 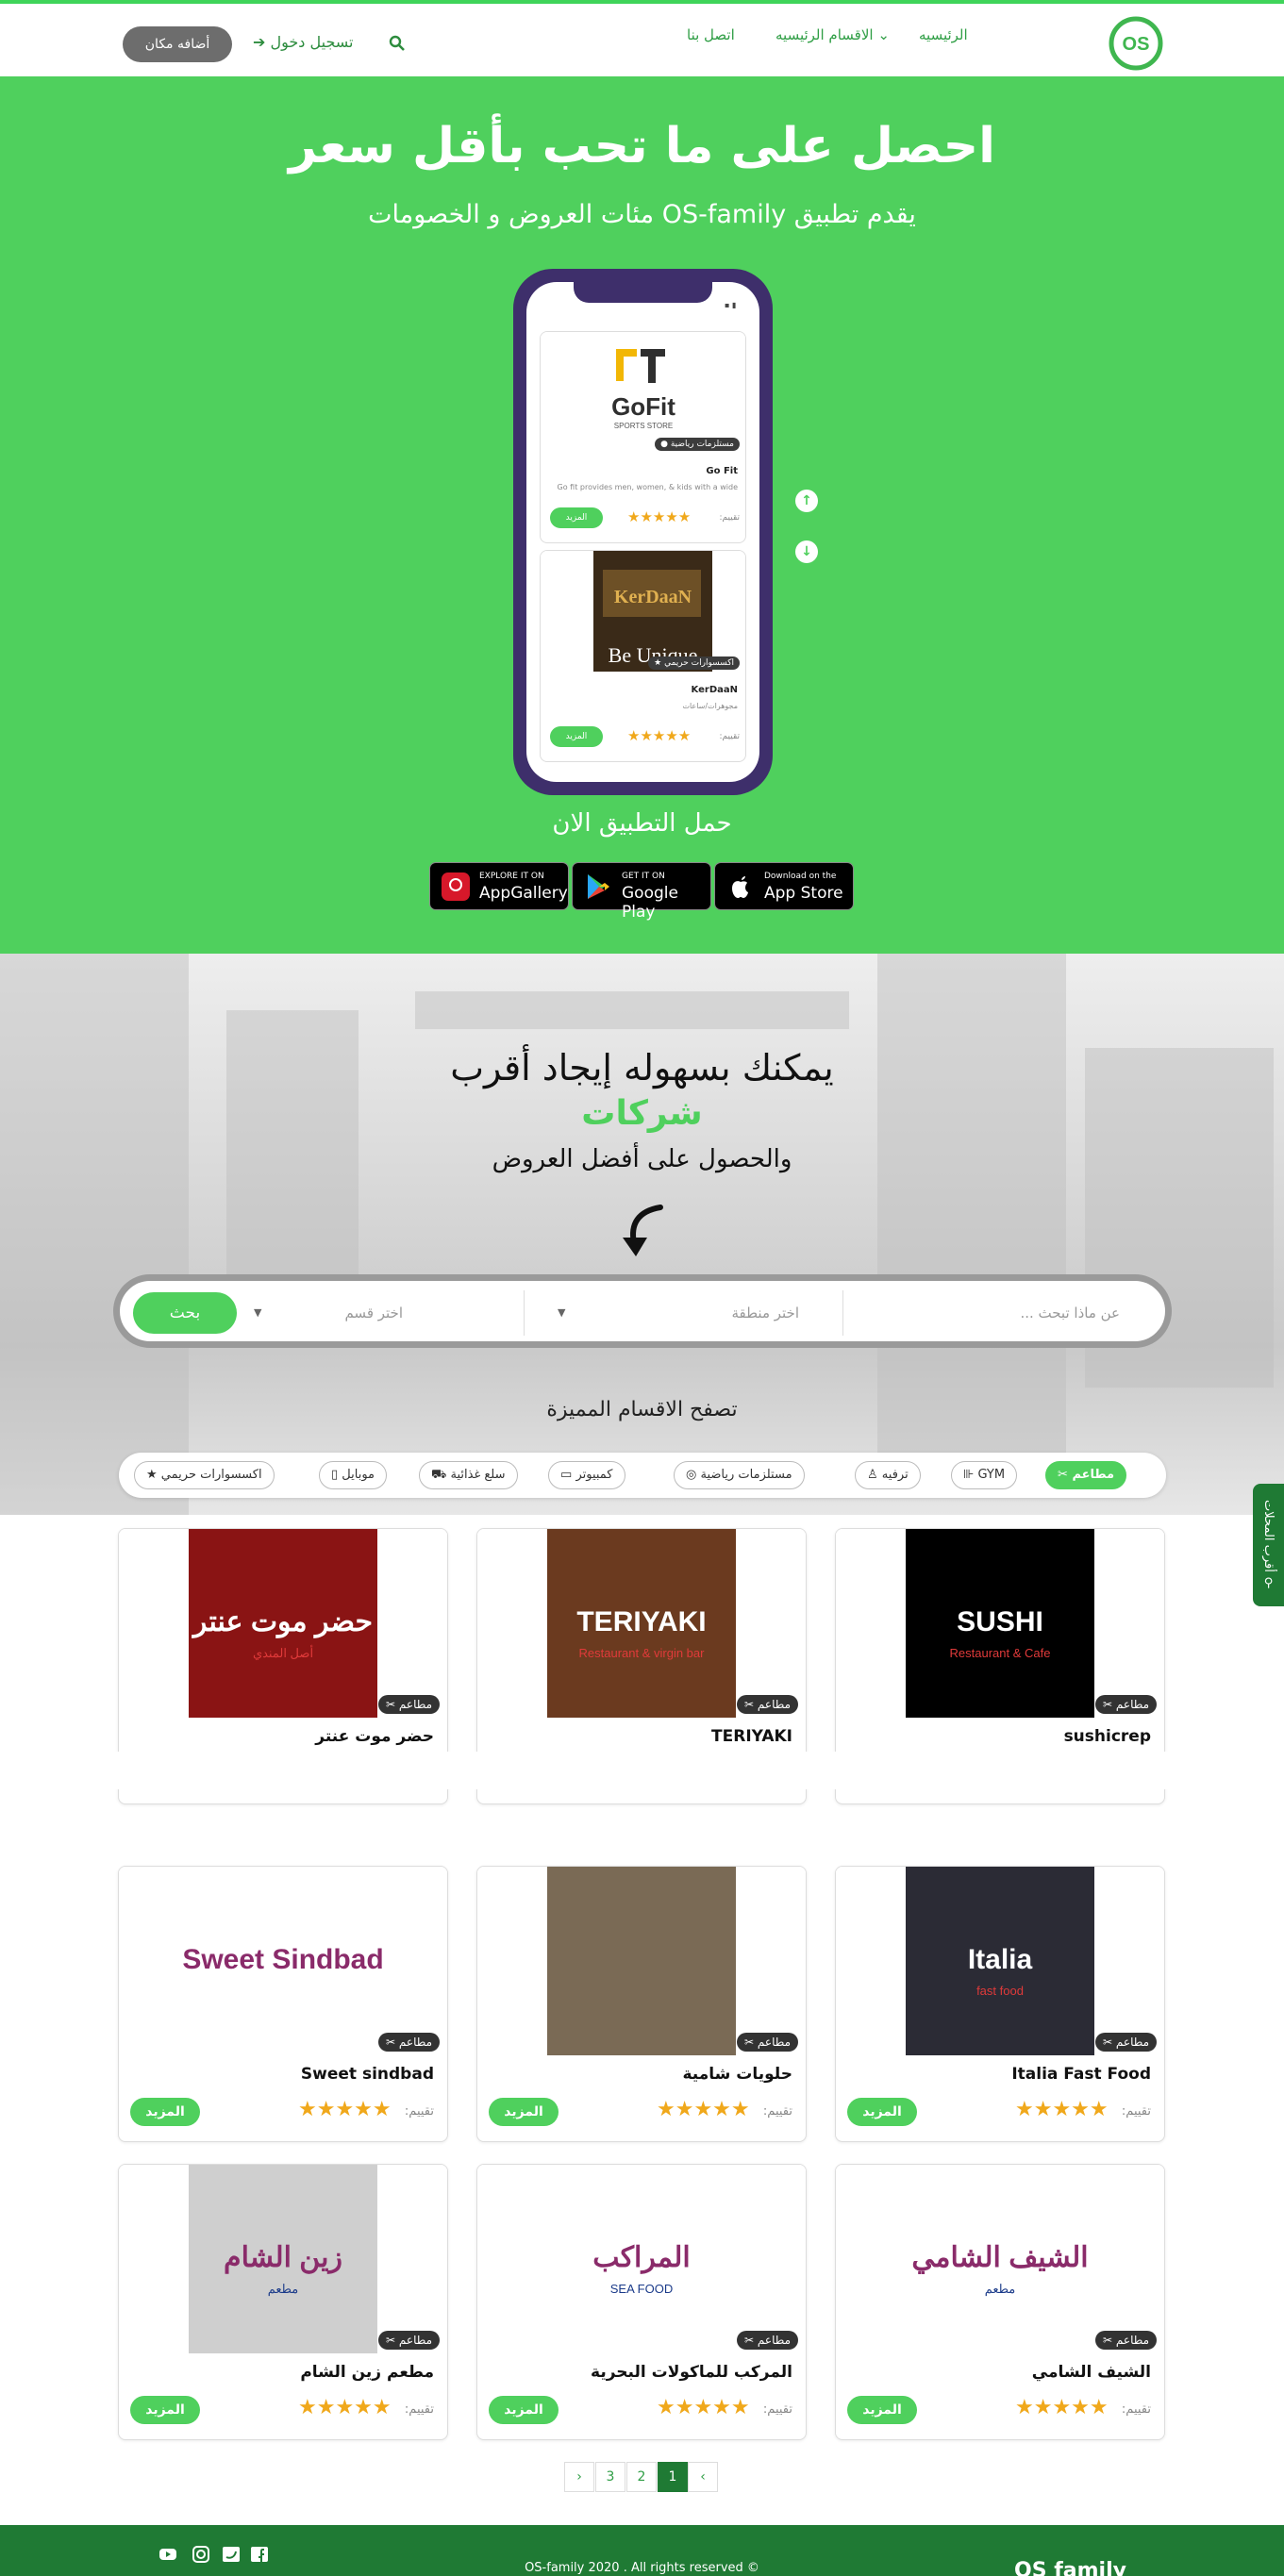 I want to click on pagination-next: ›, so click(x=579, y=2477).